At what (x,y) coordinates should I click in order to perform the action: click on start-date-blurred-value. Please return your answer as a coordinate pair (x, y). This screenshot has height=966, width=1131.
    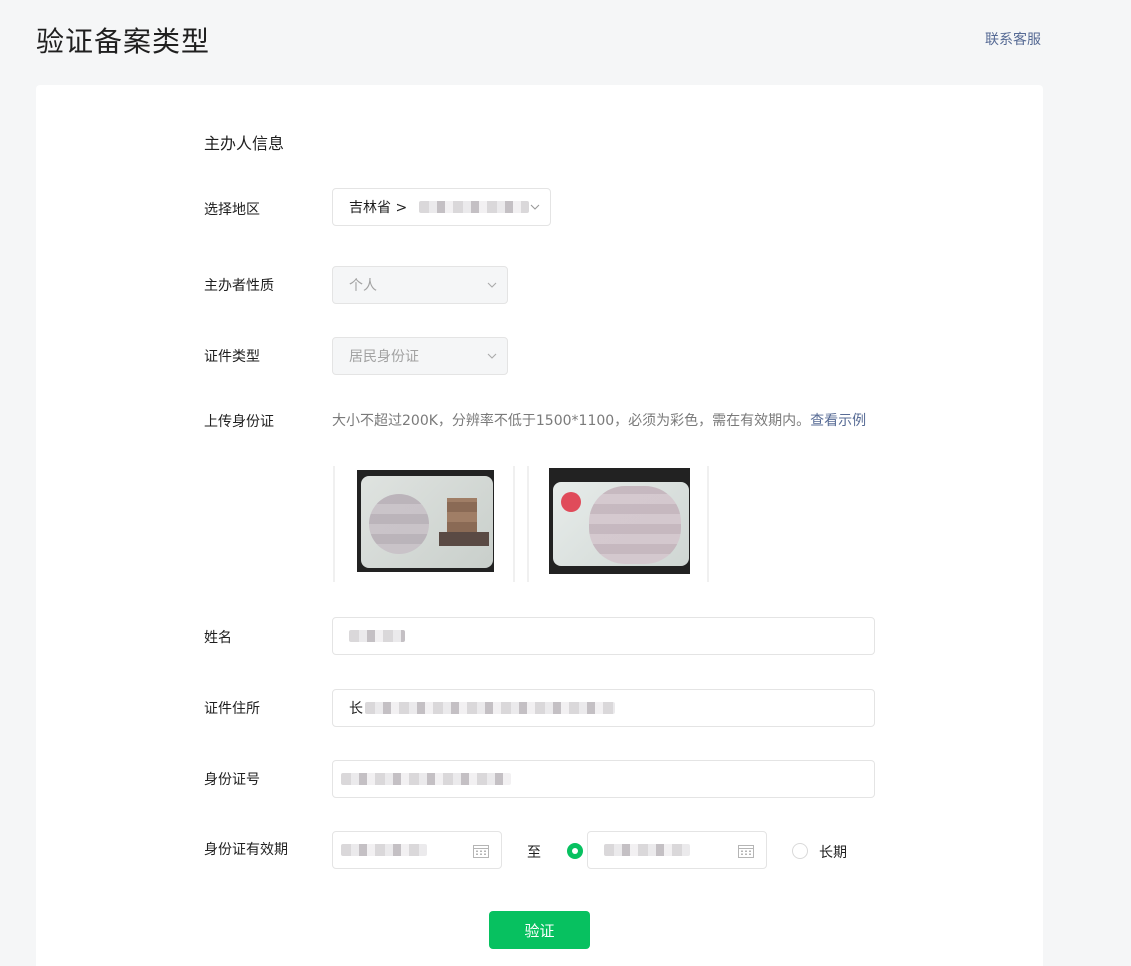
    Looking at the image, I should click on (384, 850).